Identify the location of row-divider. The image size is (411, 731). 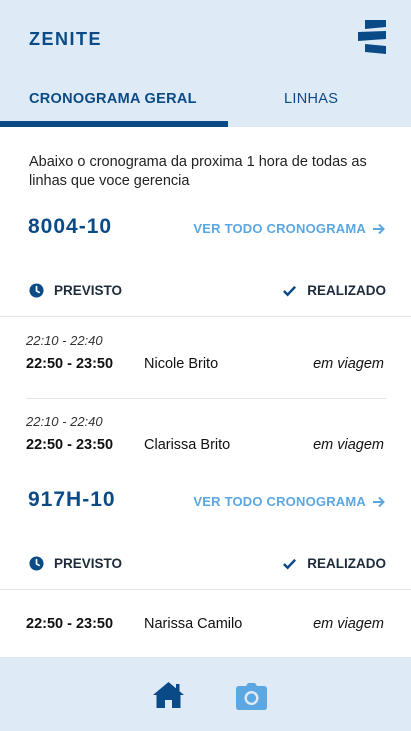
(206, 398).